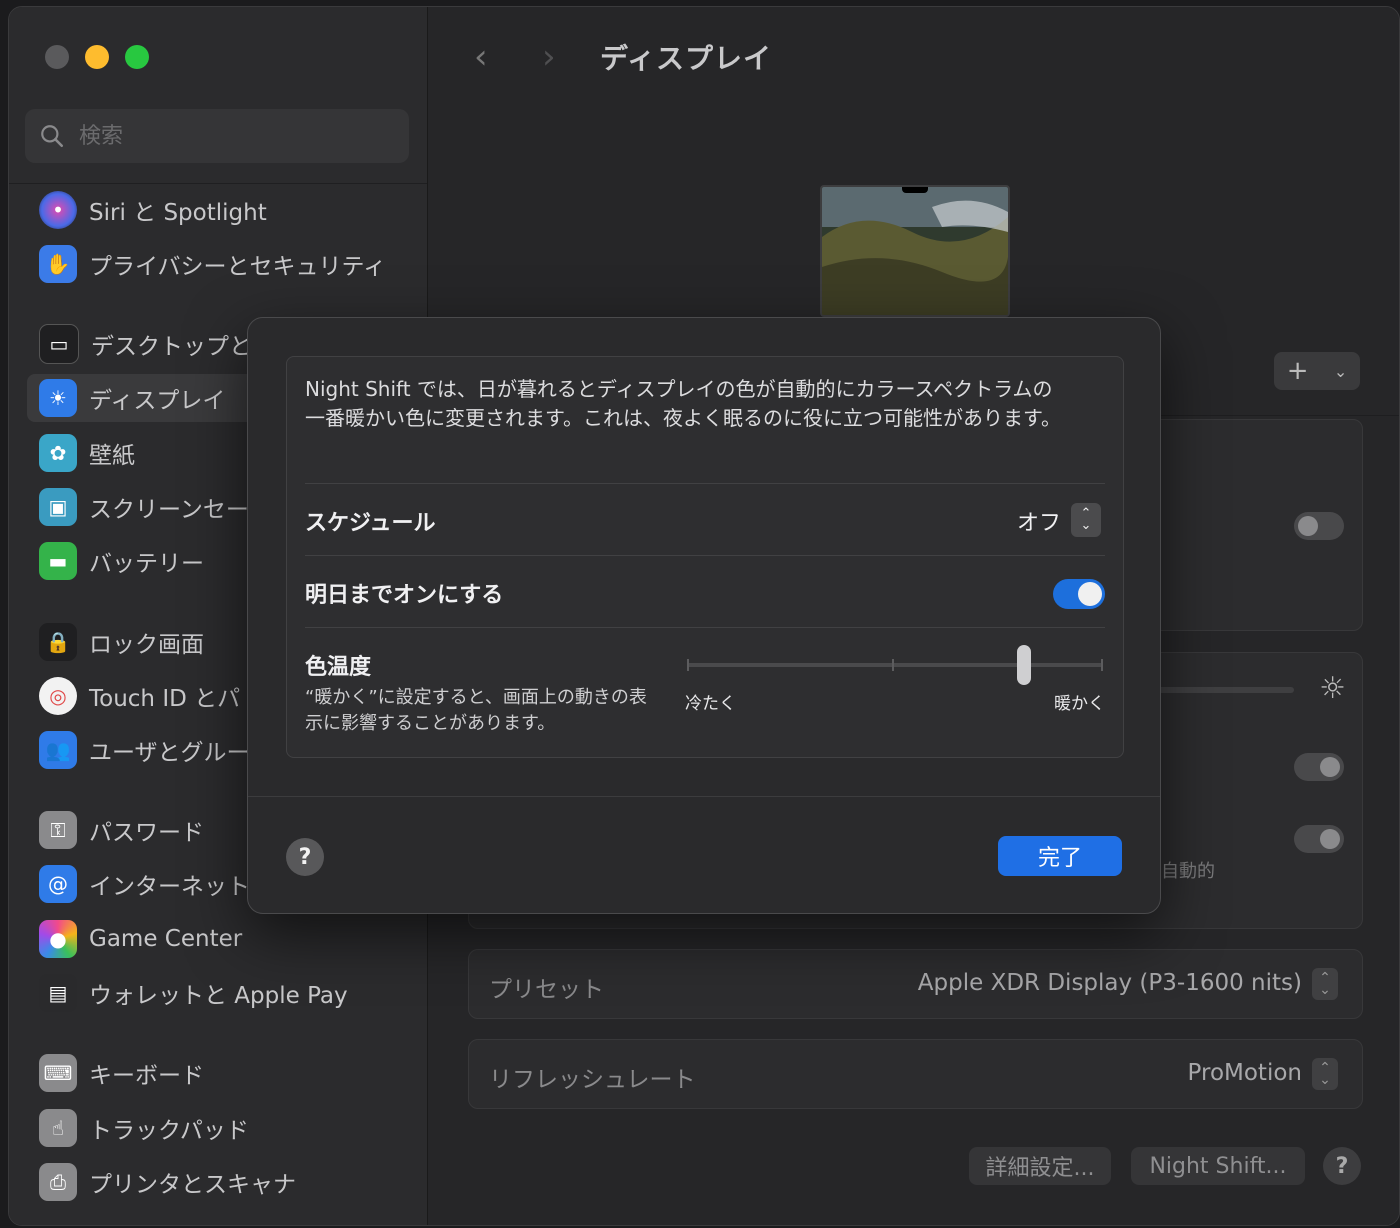 Image resolution: width=1400 pixels, height=1228 pixels. What do you see at coordinates (169, 753) in the screenshot?
I see `sidebar-item-label: ユーザとグルー` at bounding box center [169, 753].